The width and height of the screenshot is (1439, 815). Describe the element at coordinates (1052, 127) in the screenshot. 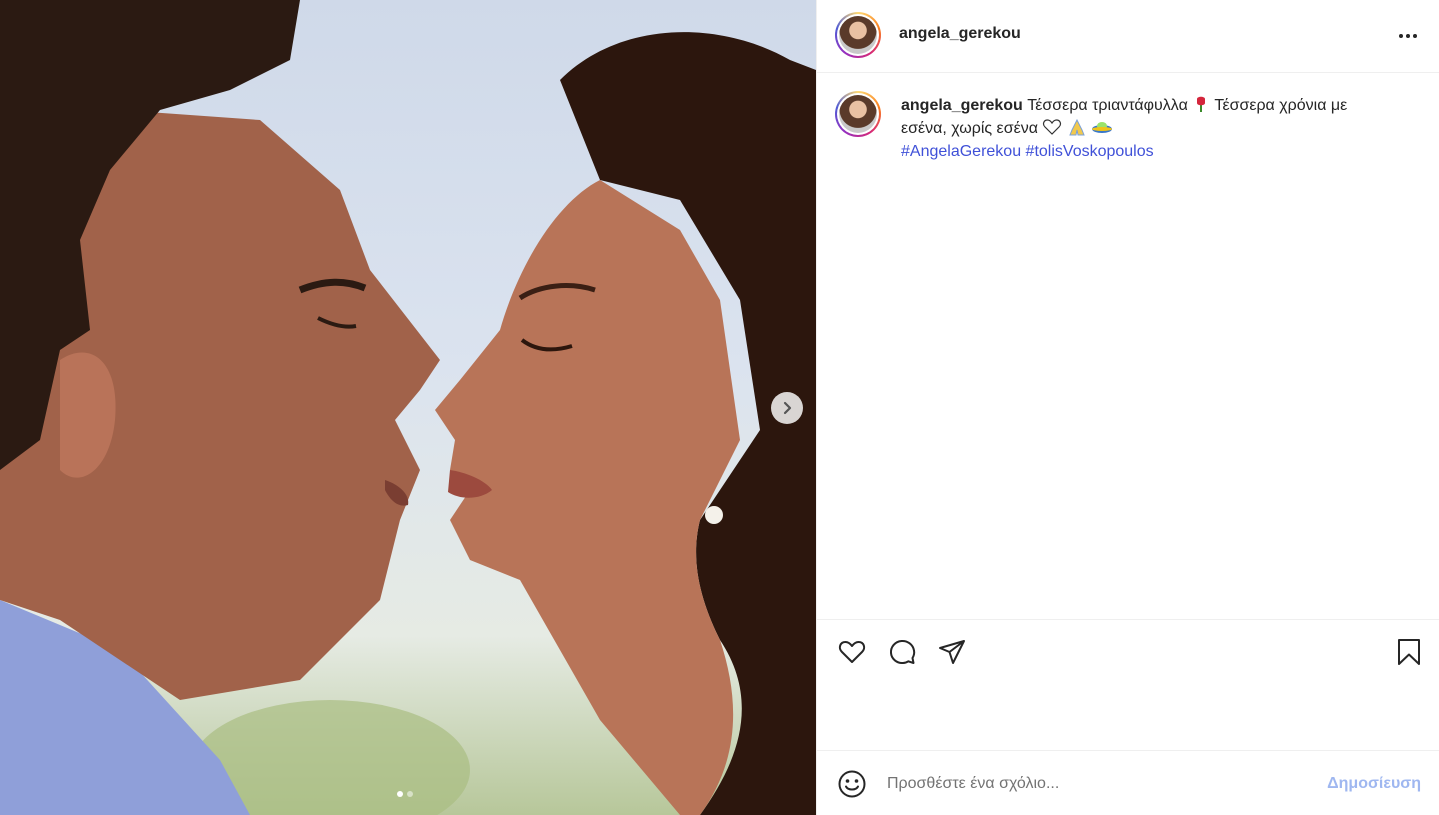

I see `white-heart-emoji` at that location.